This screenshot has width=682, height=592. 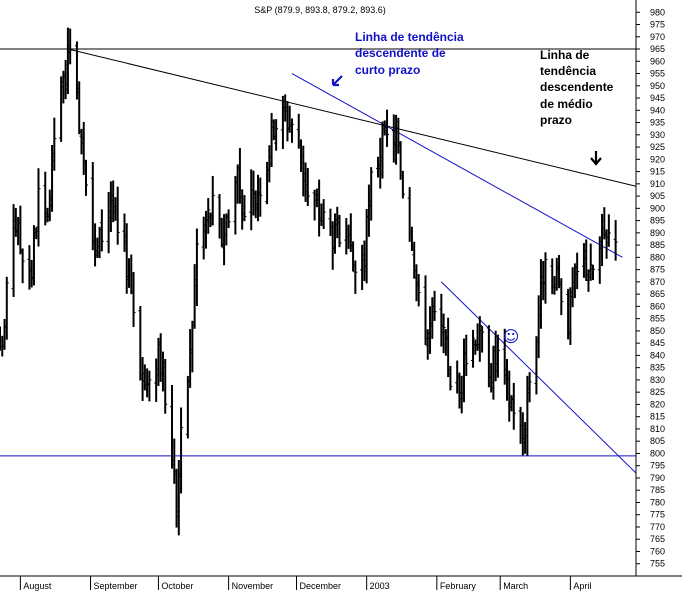 I want to click on y-tick-label: 850, so click(x=657, y=331).